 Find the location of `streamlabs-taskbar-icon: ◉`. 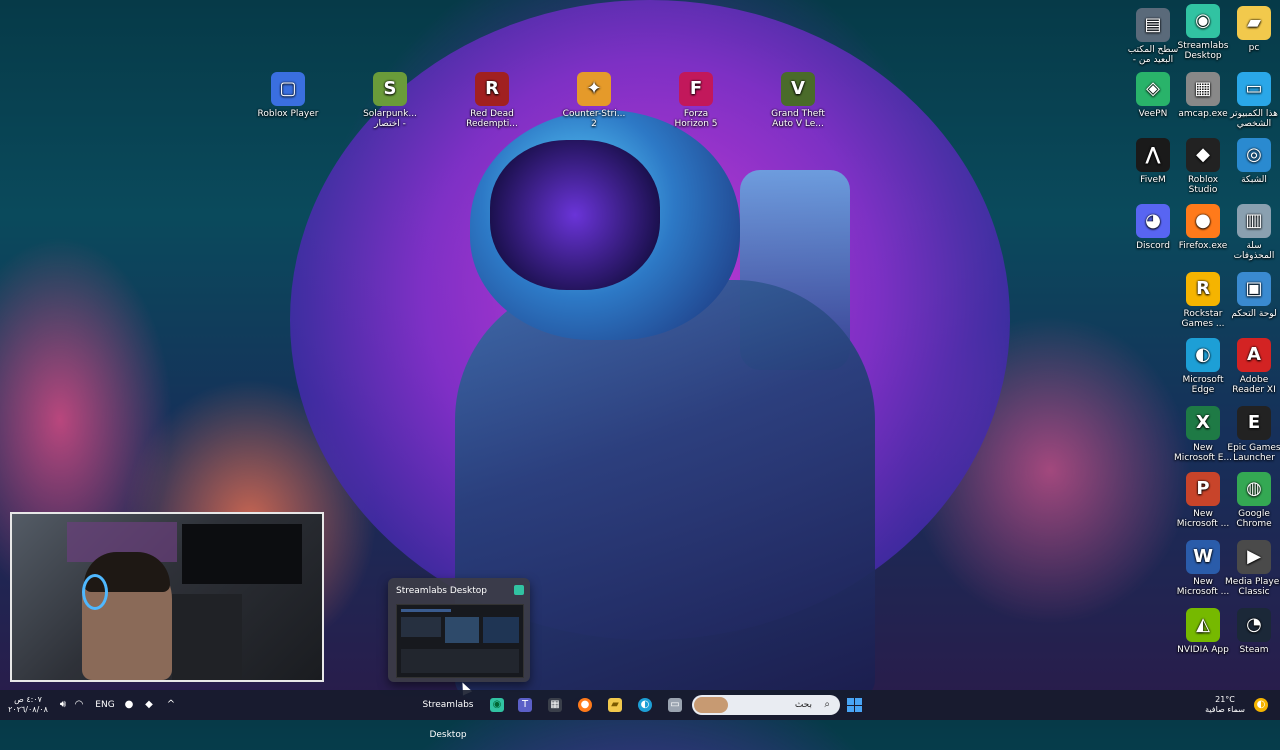

streamlabs-taskbar-icon: ◉ is located at coordinates (497, 705).